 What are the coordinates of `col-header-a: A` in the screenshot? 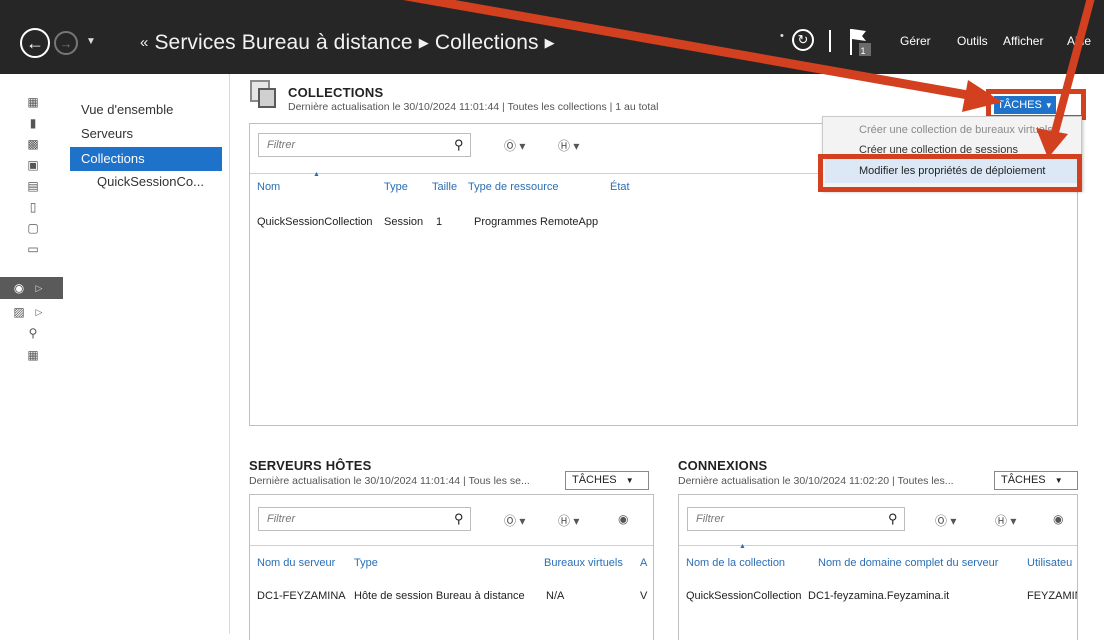 It's located at (643, 563).